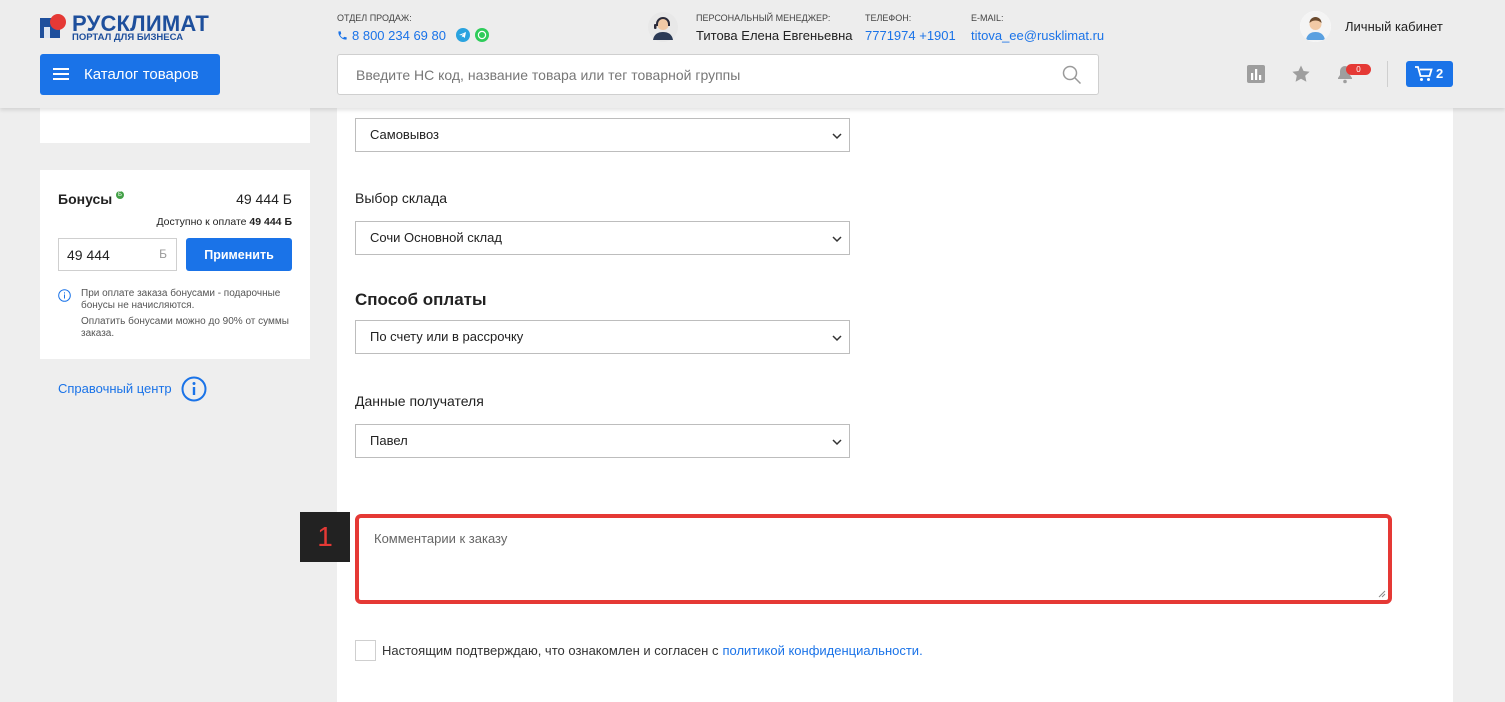 The image size is (1505, 702). Describe the element at coordinates (1301, 74) in the screenshot. I see `favorites-star-icon` at that location.